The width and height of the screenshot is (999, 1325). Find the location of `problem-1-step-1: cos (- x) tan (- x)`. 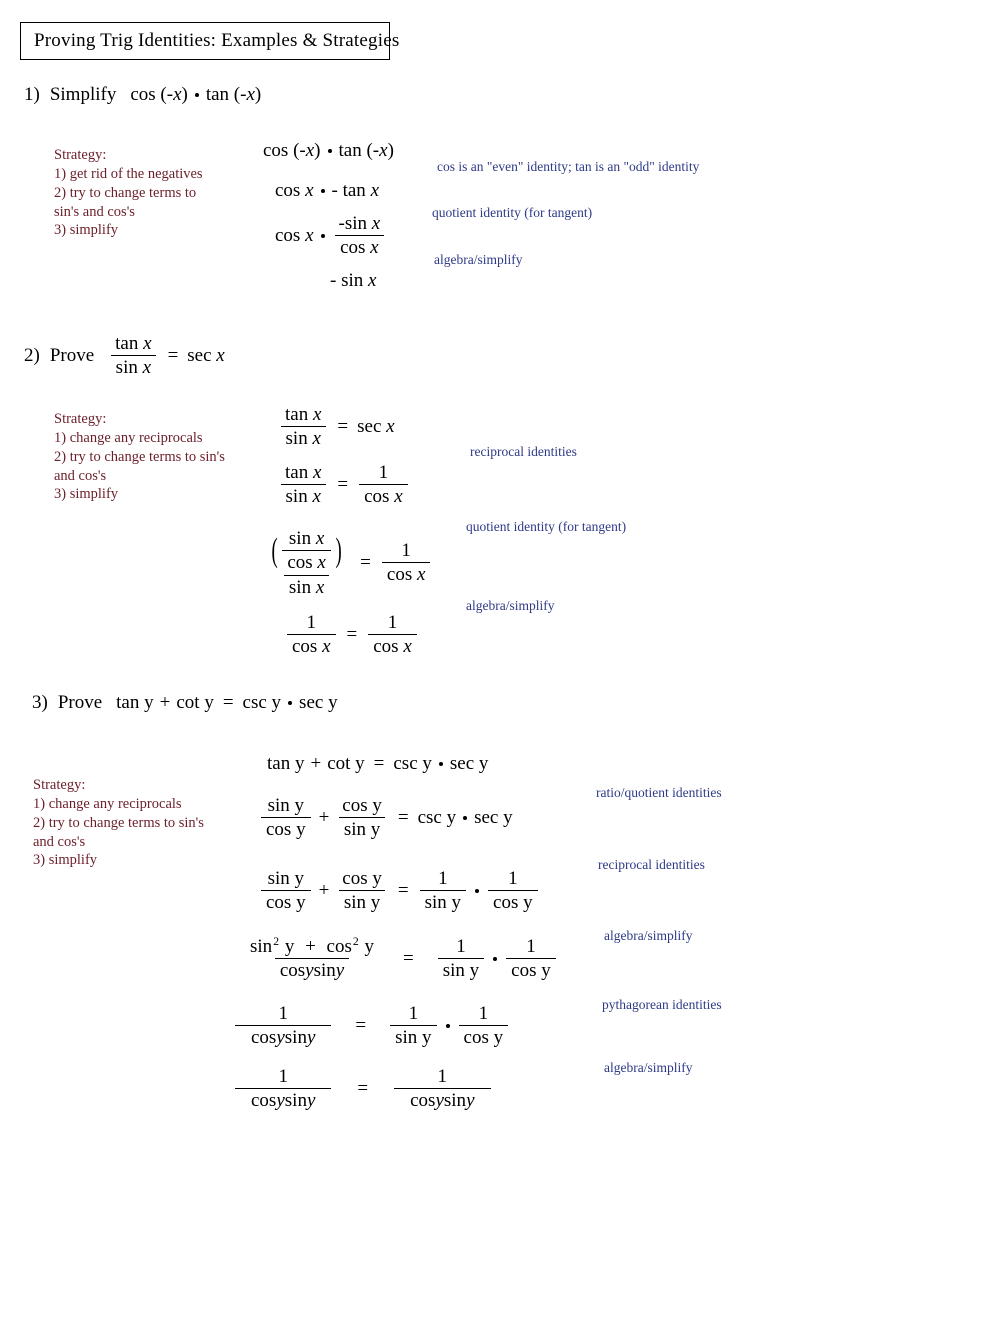

problem-1-step-1: cos (- x) tan (- x) is located at coordinates (328, 151).